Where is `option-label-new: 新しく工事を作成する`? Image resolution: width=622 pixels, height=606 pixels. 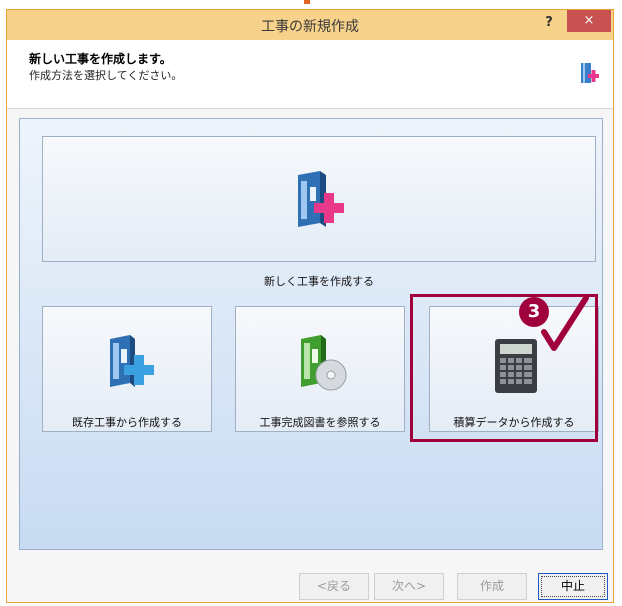
option-label-new: 新しく工事を作成する is located at coordinates (319, 281).